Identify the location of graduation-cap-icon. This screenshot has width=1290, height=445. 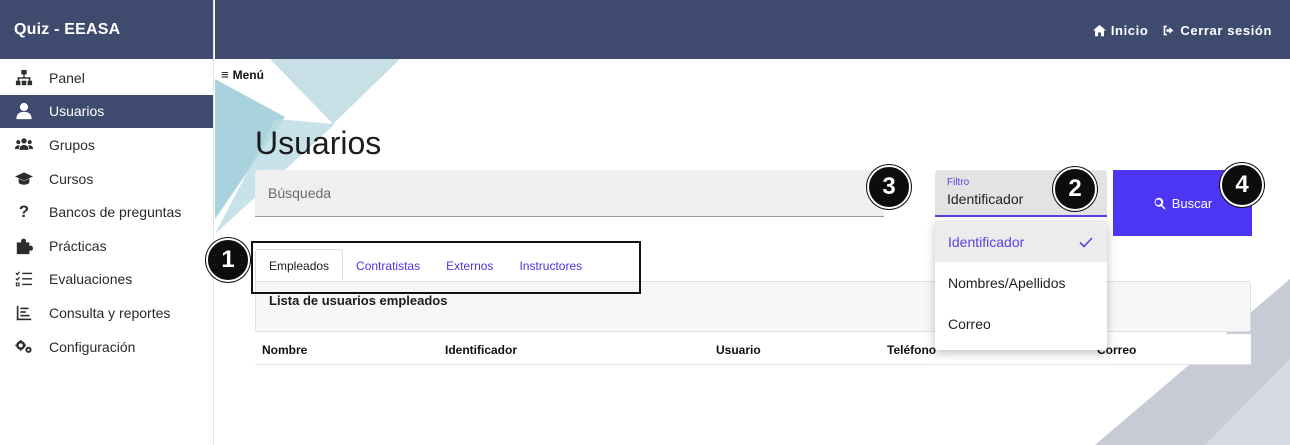
(24, 179).